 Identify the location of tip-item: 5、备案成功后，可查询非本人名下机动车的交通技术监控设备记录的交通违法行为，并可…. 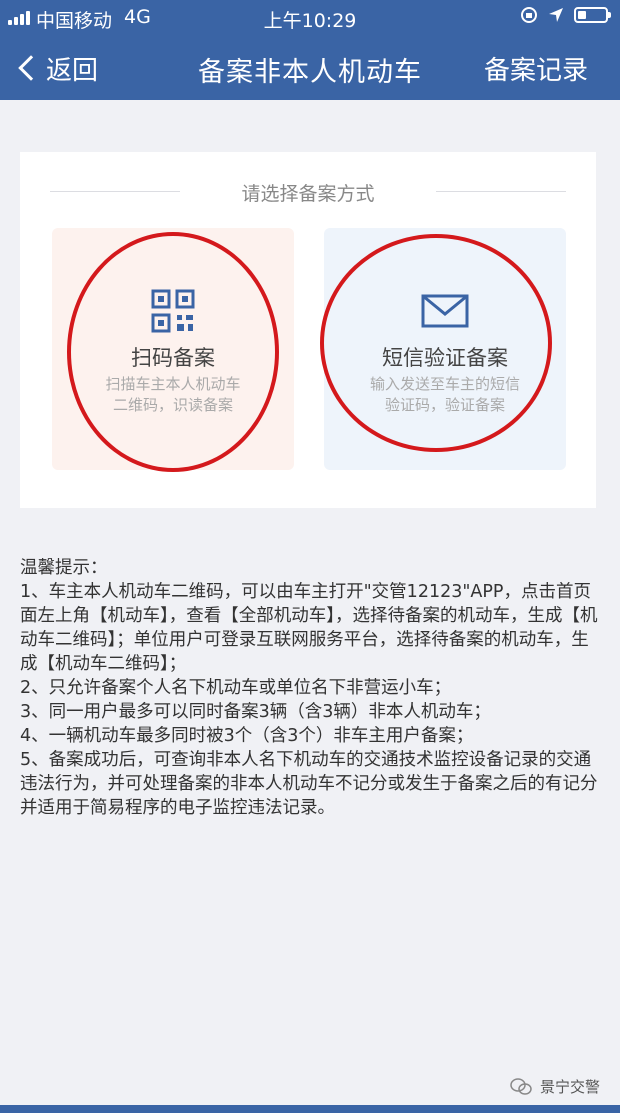
(309, 784).